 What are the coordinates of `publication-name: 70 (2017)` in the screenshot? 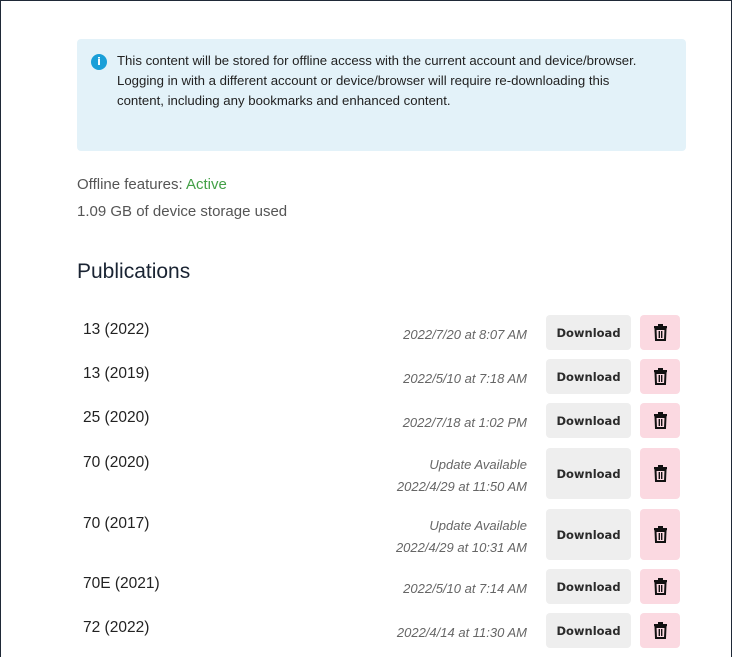 It's located at (116, 523).